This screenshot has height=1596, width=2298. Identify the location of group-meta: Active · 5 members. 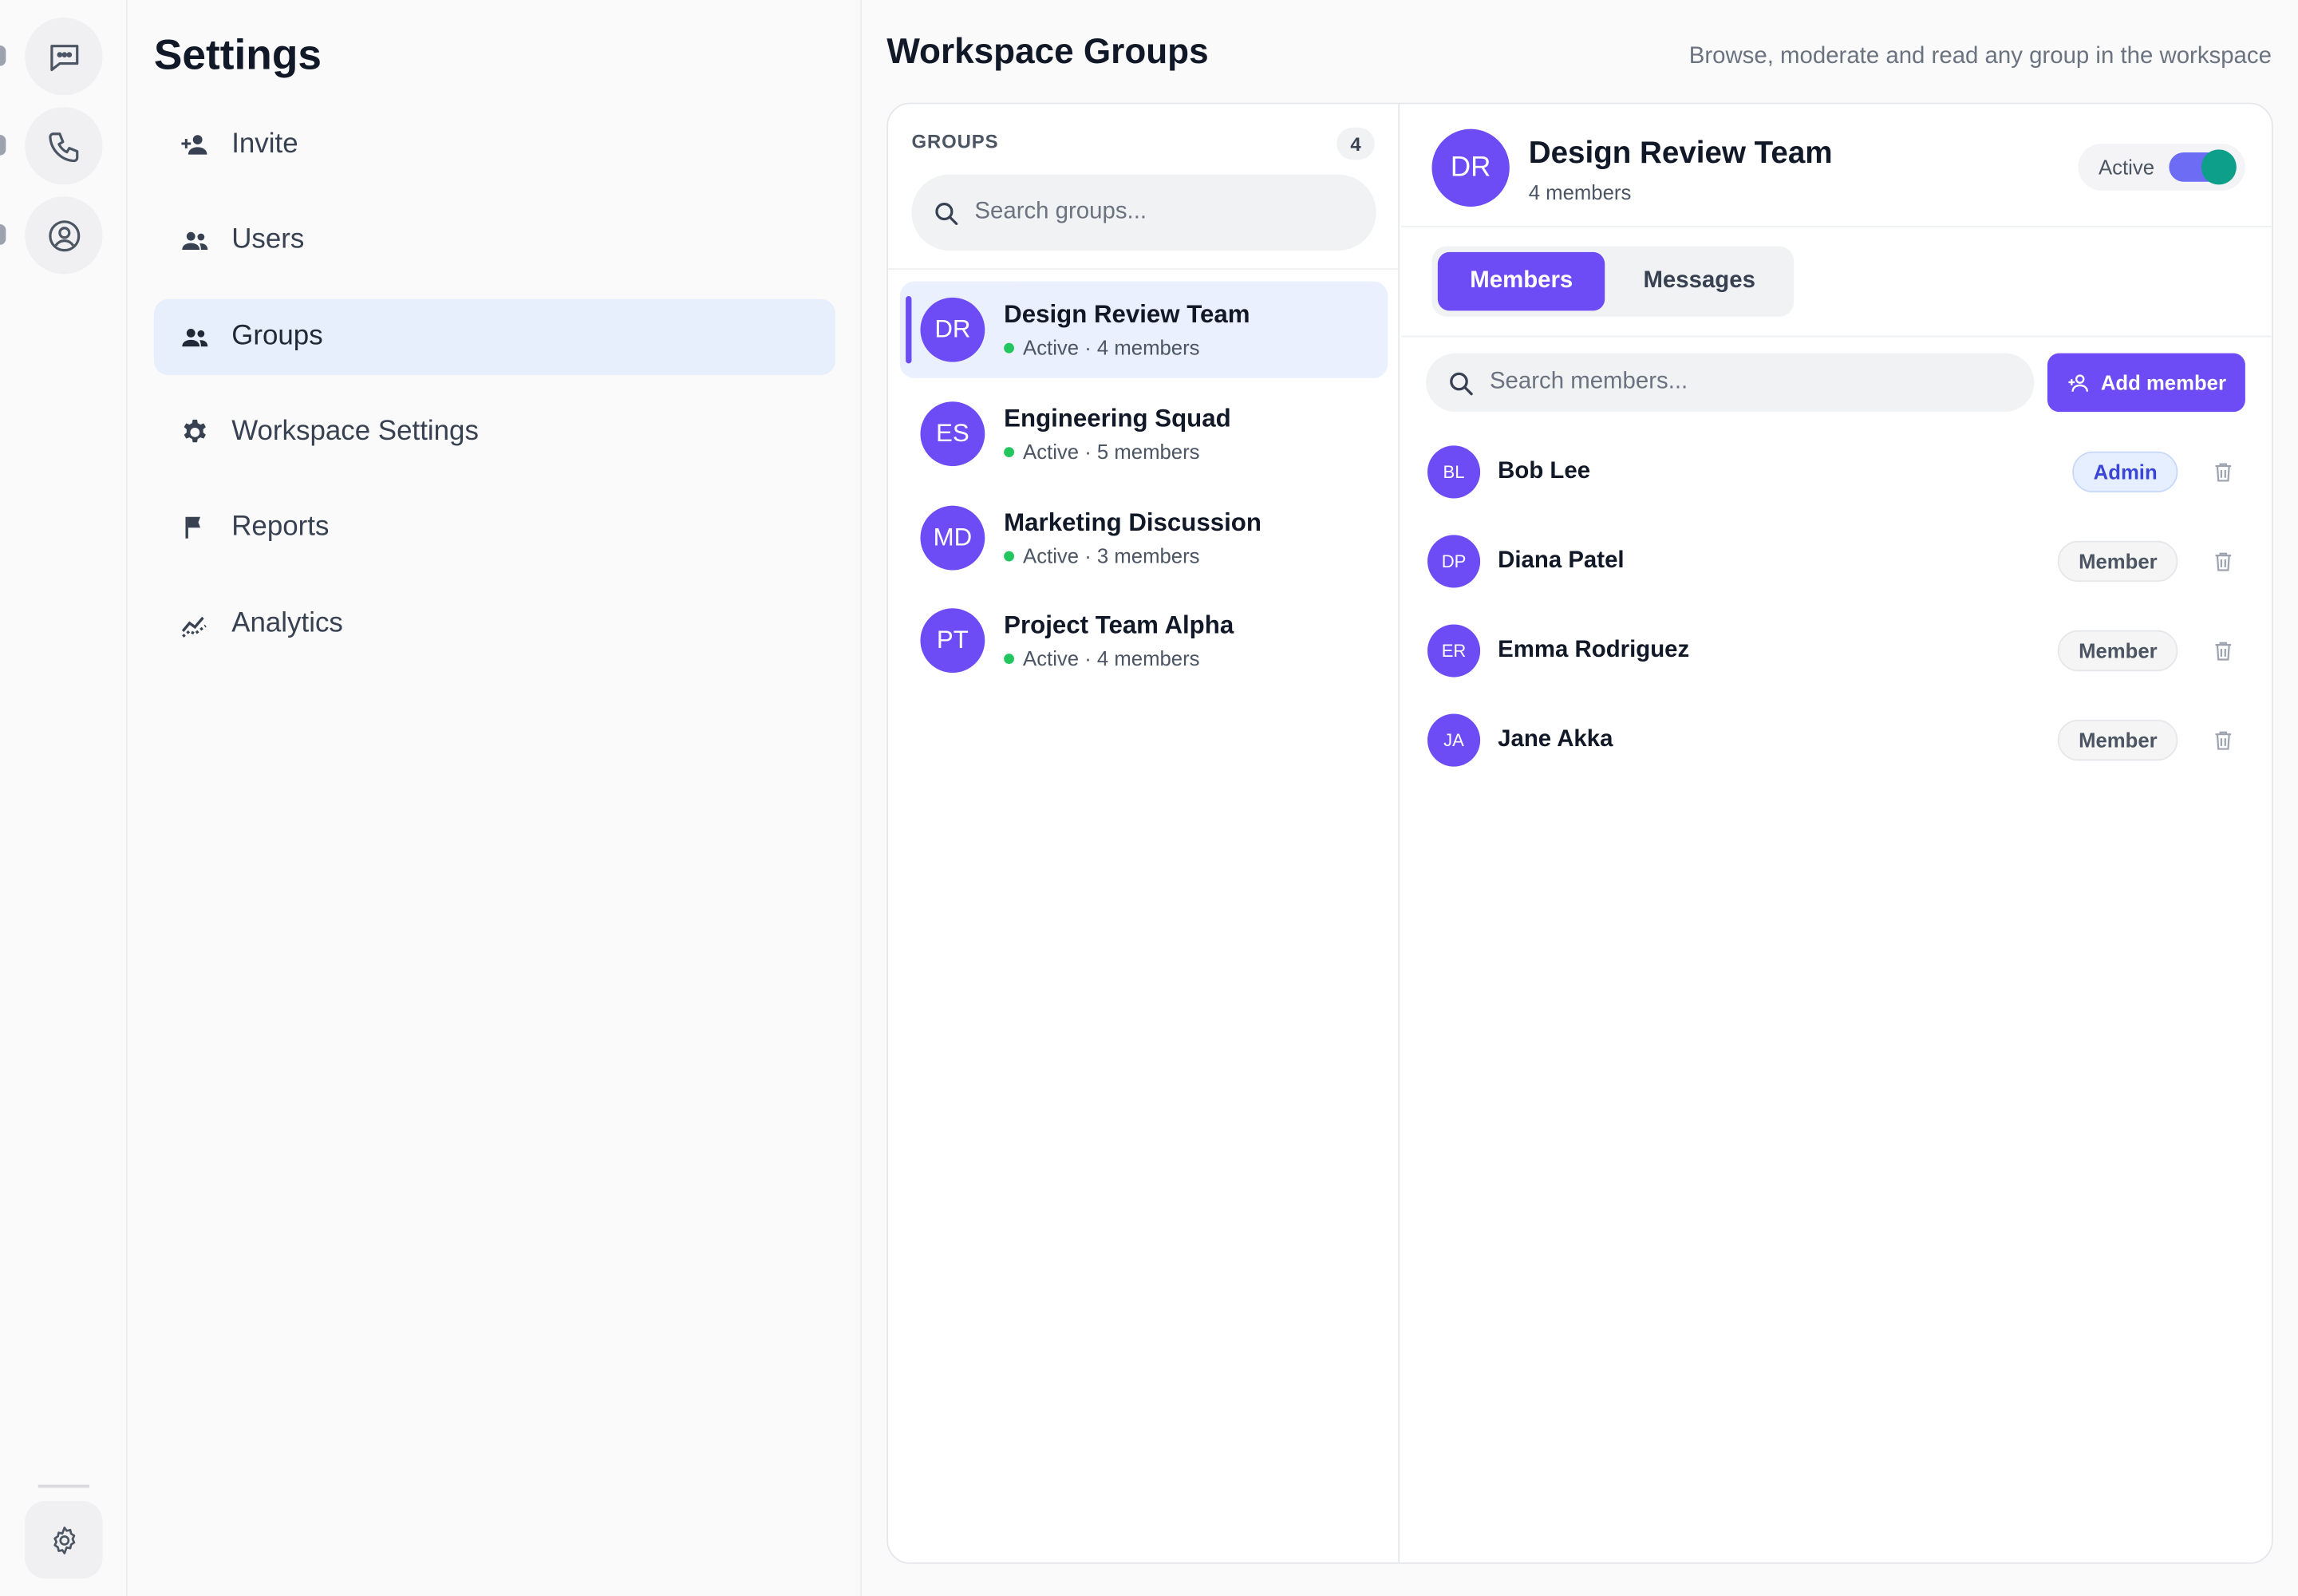
(1112, 452).